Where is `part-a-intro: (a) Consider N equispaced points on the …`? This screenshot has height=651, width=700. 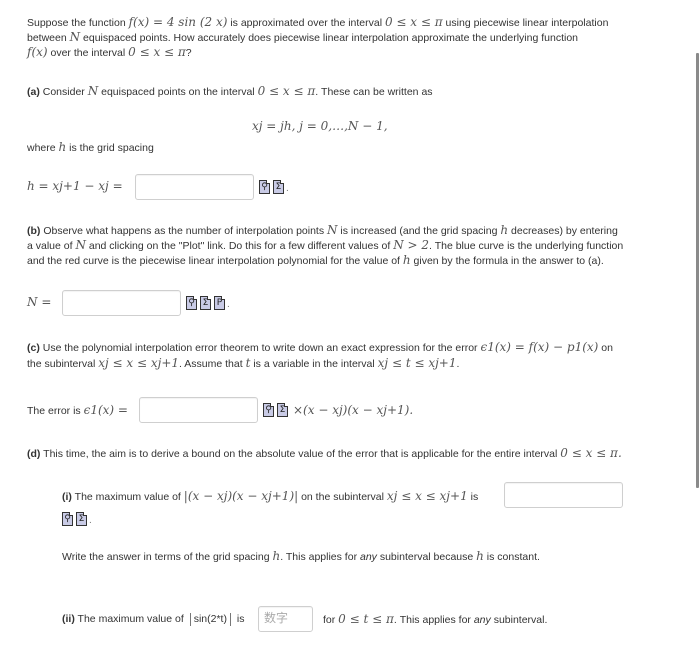
part-a-intro: (a) Consider N equispaced points on the … is located at coordinates (230, 91).